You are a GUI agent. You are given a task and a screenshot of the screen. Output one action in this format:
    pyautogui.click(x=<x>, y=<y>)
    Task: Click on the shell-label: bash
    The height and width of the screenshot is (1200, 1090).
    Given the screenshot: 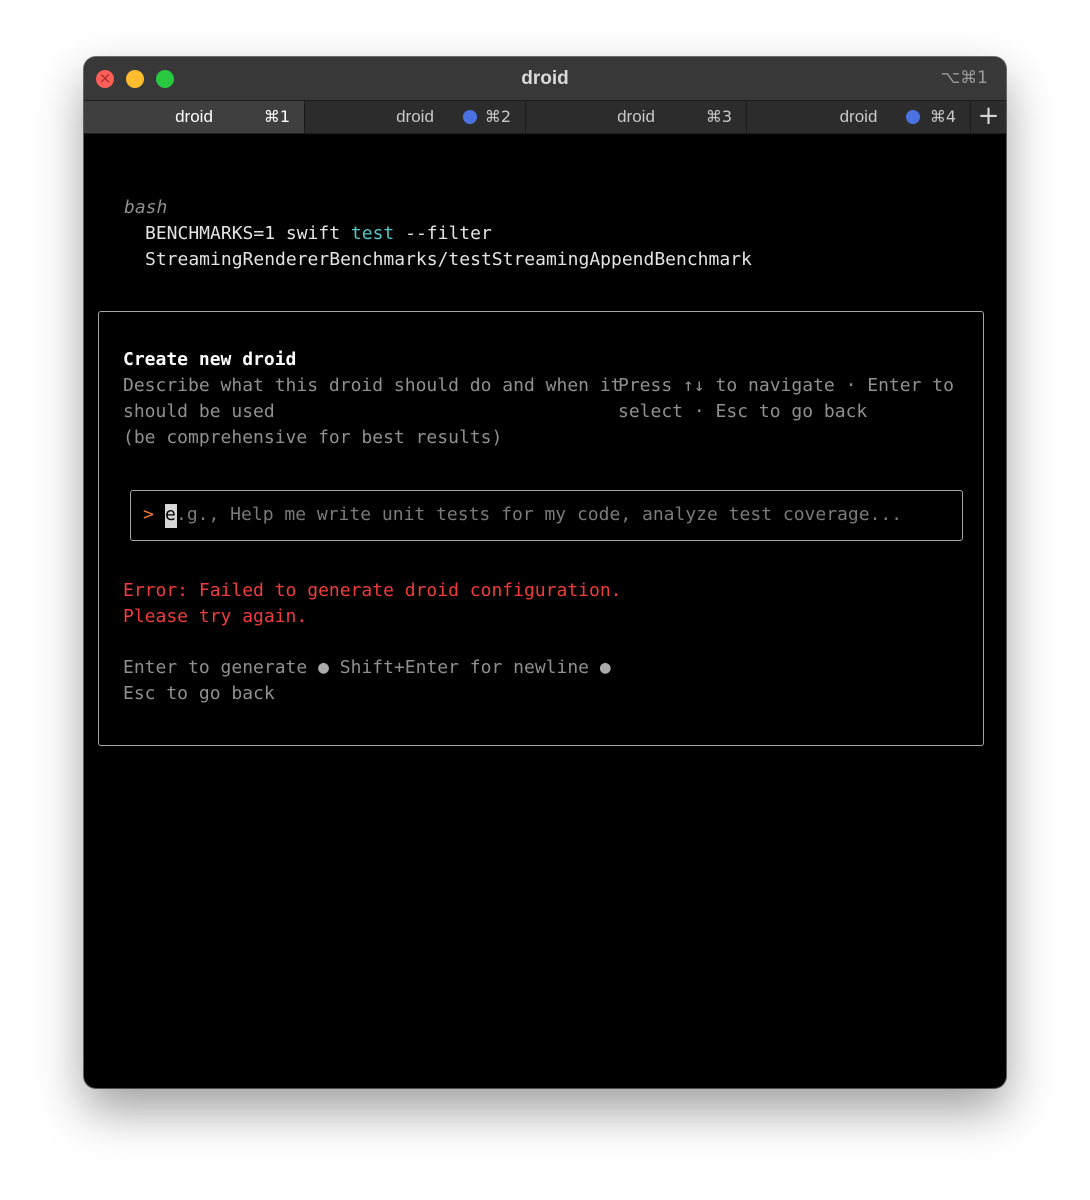 What is the action you would take?
    pyautogui.click(x=146, y=207)
    